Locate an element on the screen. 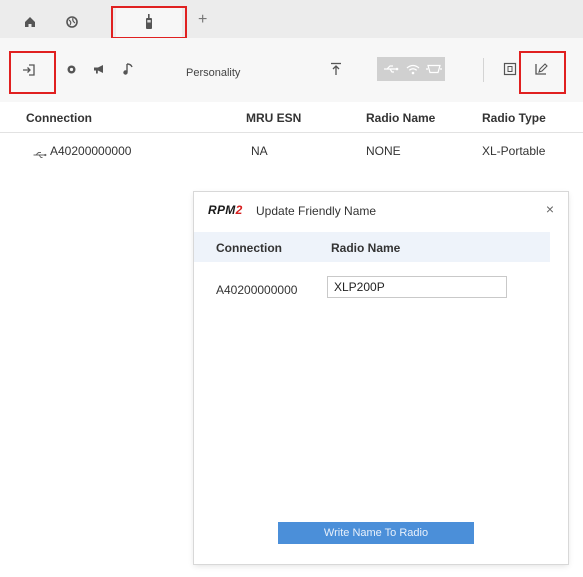 This screenshot has width=583, height=577. column-connection: Connection is located at coordinates (59, 118).